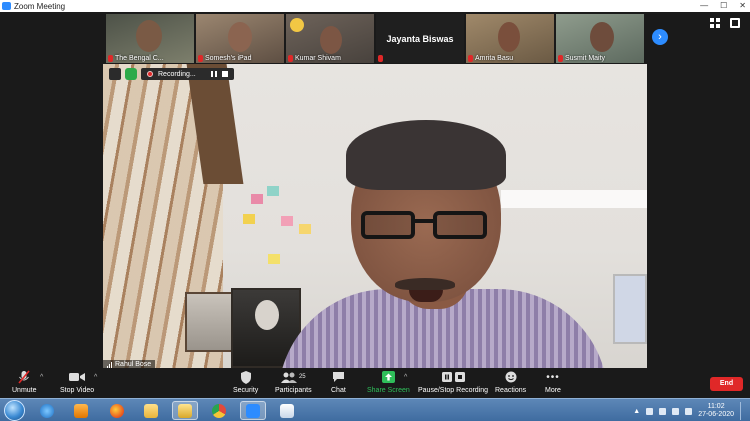  I want to click on info-icon, so click(115, 74).